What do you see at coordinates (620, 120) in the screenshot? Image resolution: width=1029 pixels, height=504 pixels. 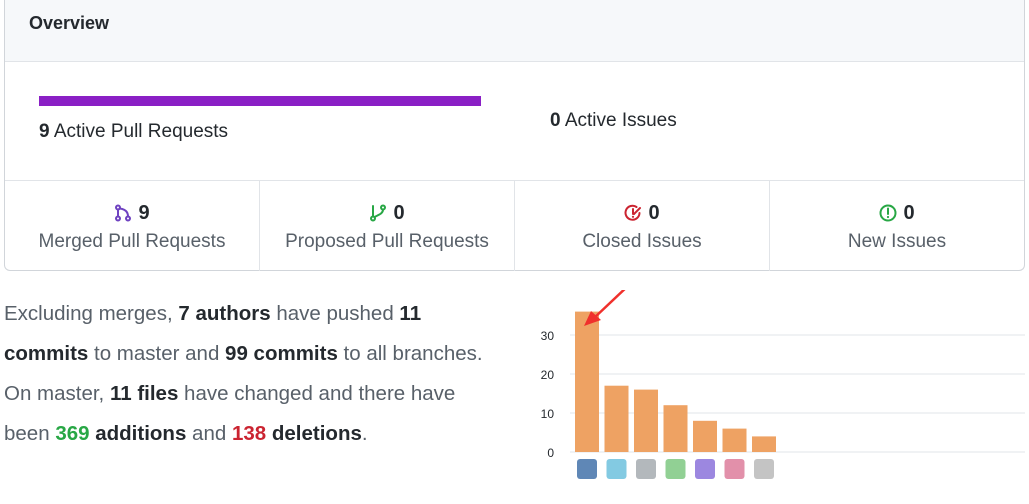 I see `active-issues-label: Active Issues` at bounding box center [620, 120].